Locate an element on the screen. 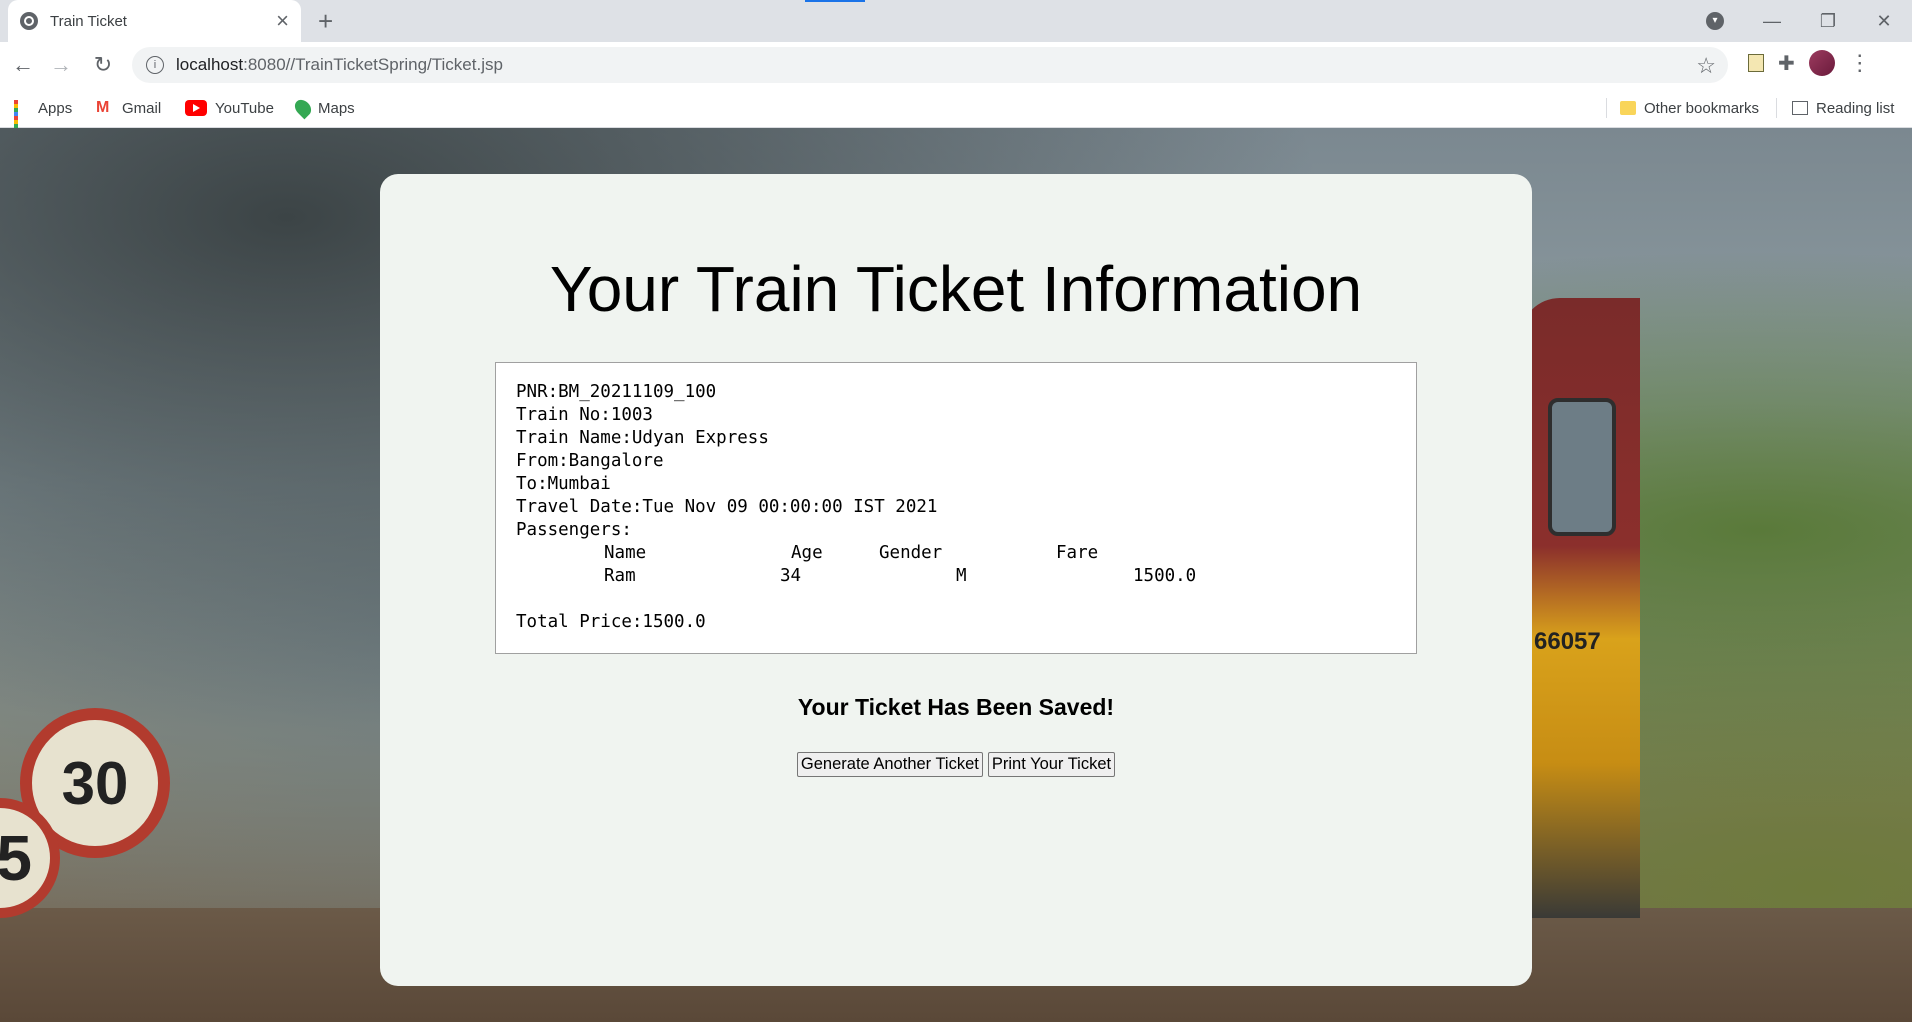  reading-list-label: Reading list is located at coordinates (1855, 108).